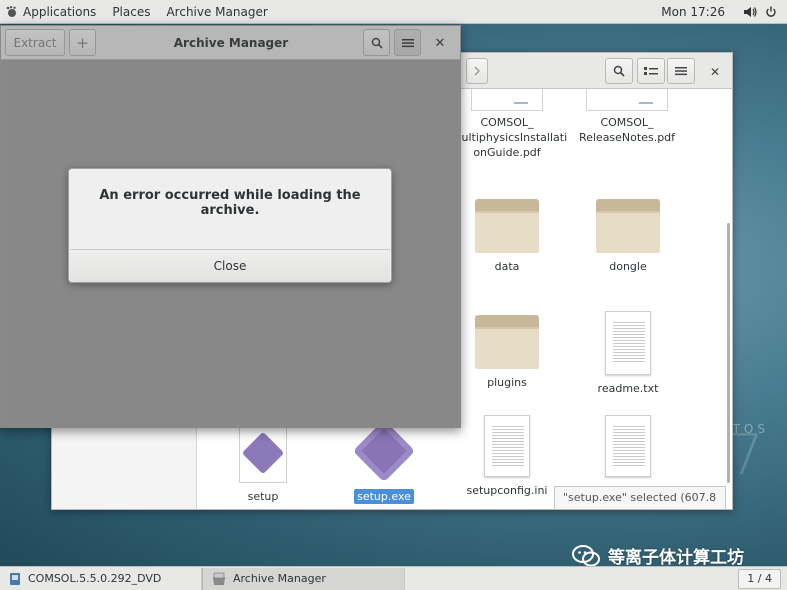 The image size is (787, 590). Describe the element at coordinates (263, 455) in the screenshot. I see `application-icon` at that location.